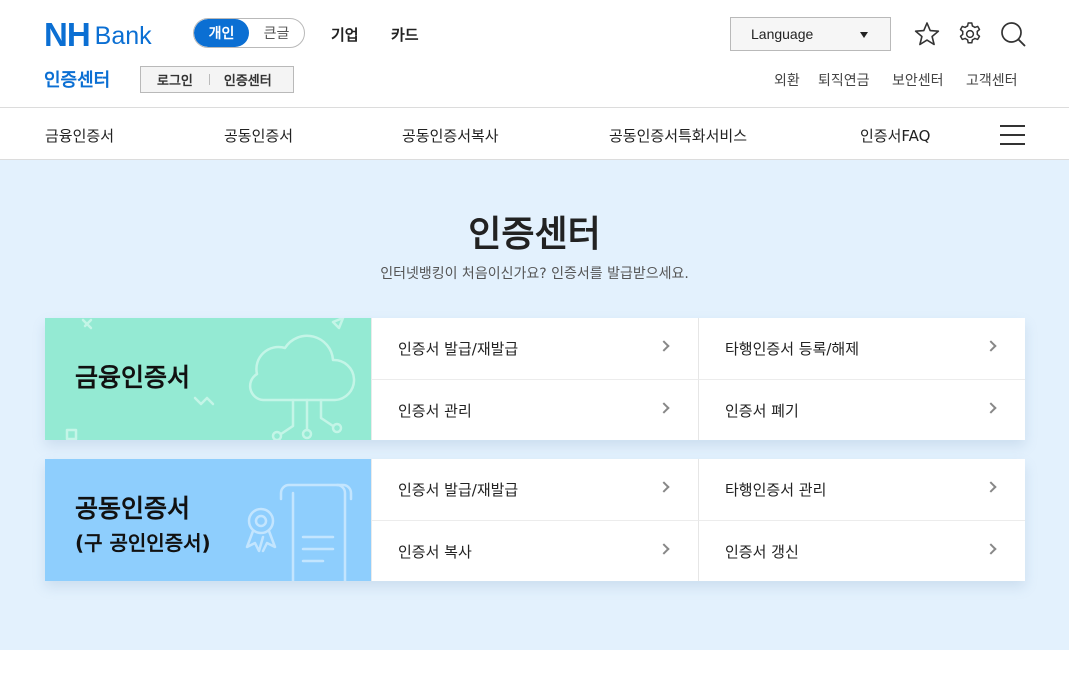 The height and width of the screenshot is (676, 1069). I want to click on joint-cert-renew-link: 인증서 갱신, so click(861, 550).